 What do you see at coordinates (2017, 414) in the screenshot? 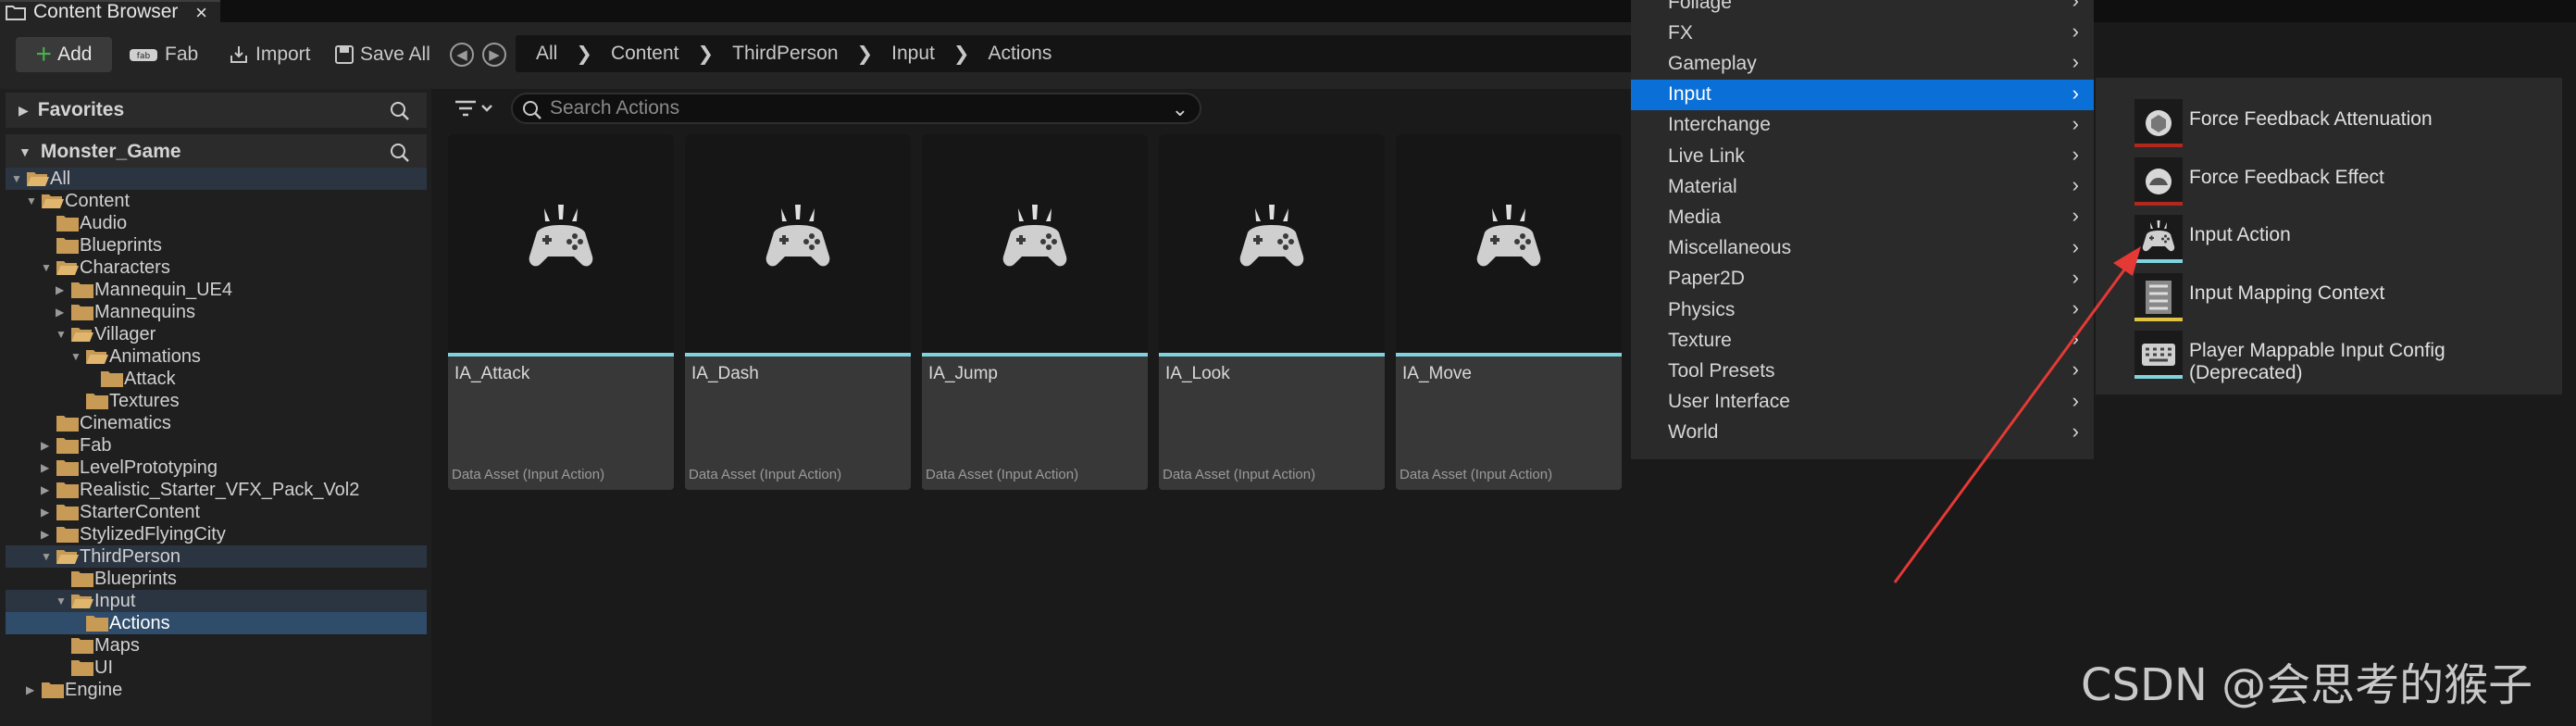
I see `annotation-arrow` at bounding box center [2017, 414].